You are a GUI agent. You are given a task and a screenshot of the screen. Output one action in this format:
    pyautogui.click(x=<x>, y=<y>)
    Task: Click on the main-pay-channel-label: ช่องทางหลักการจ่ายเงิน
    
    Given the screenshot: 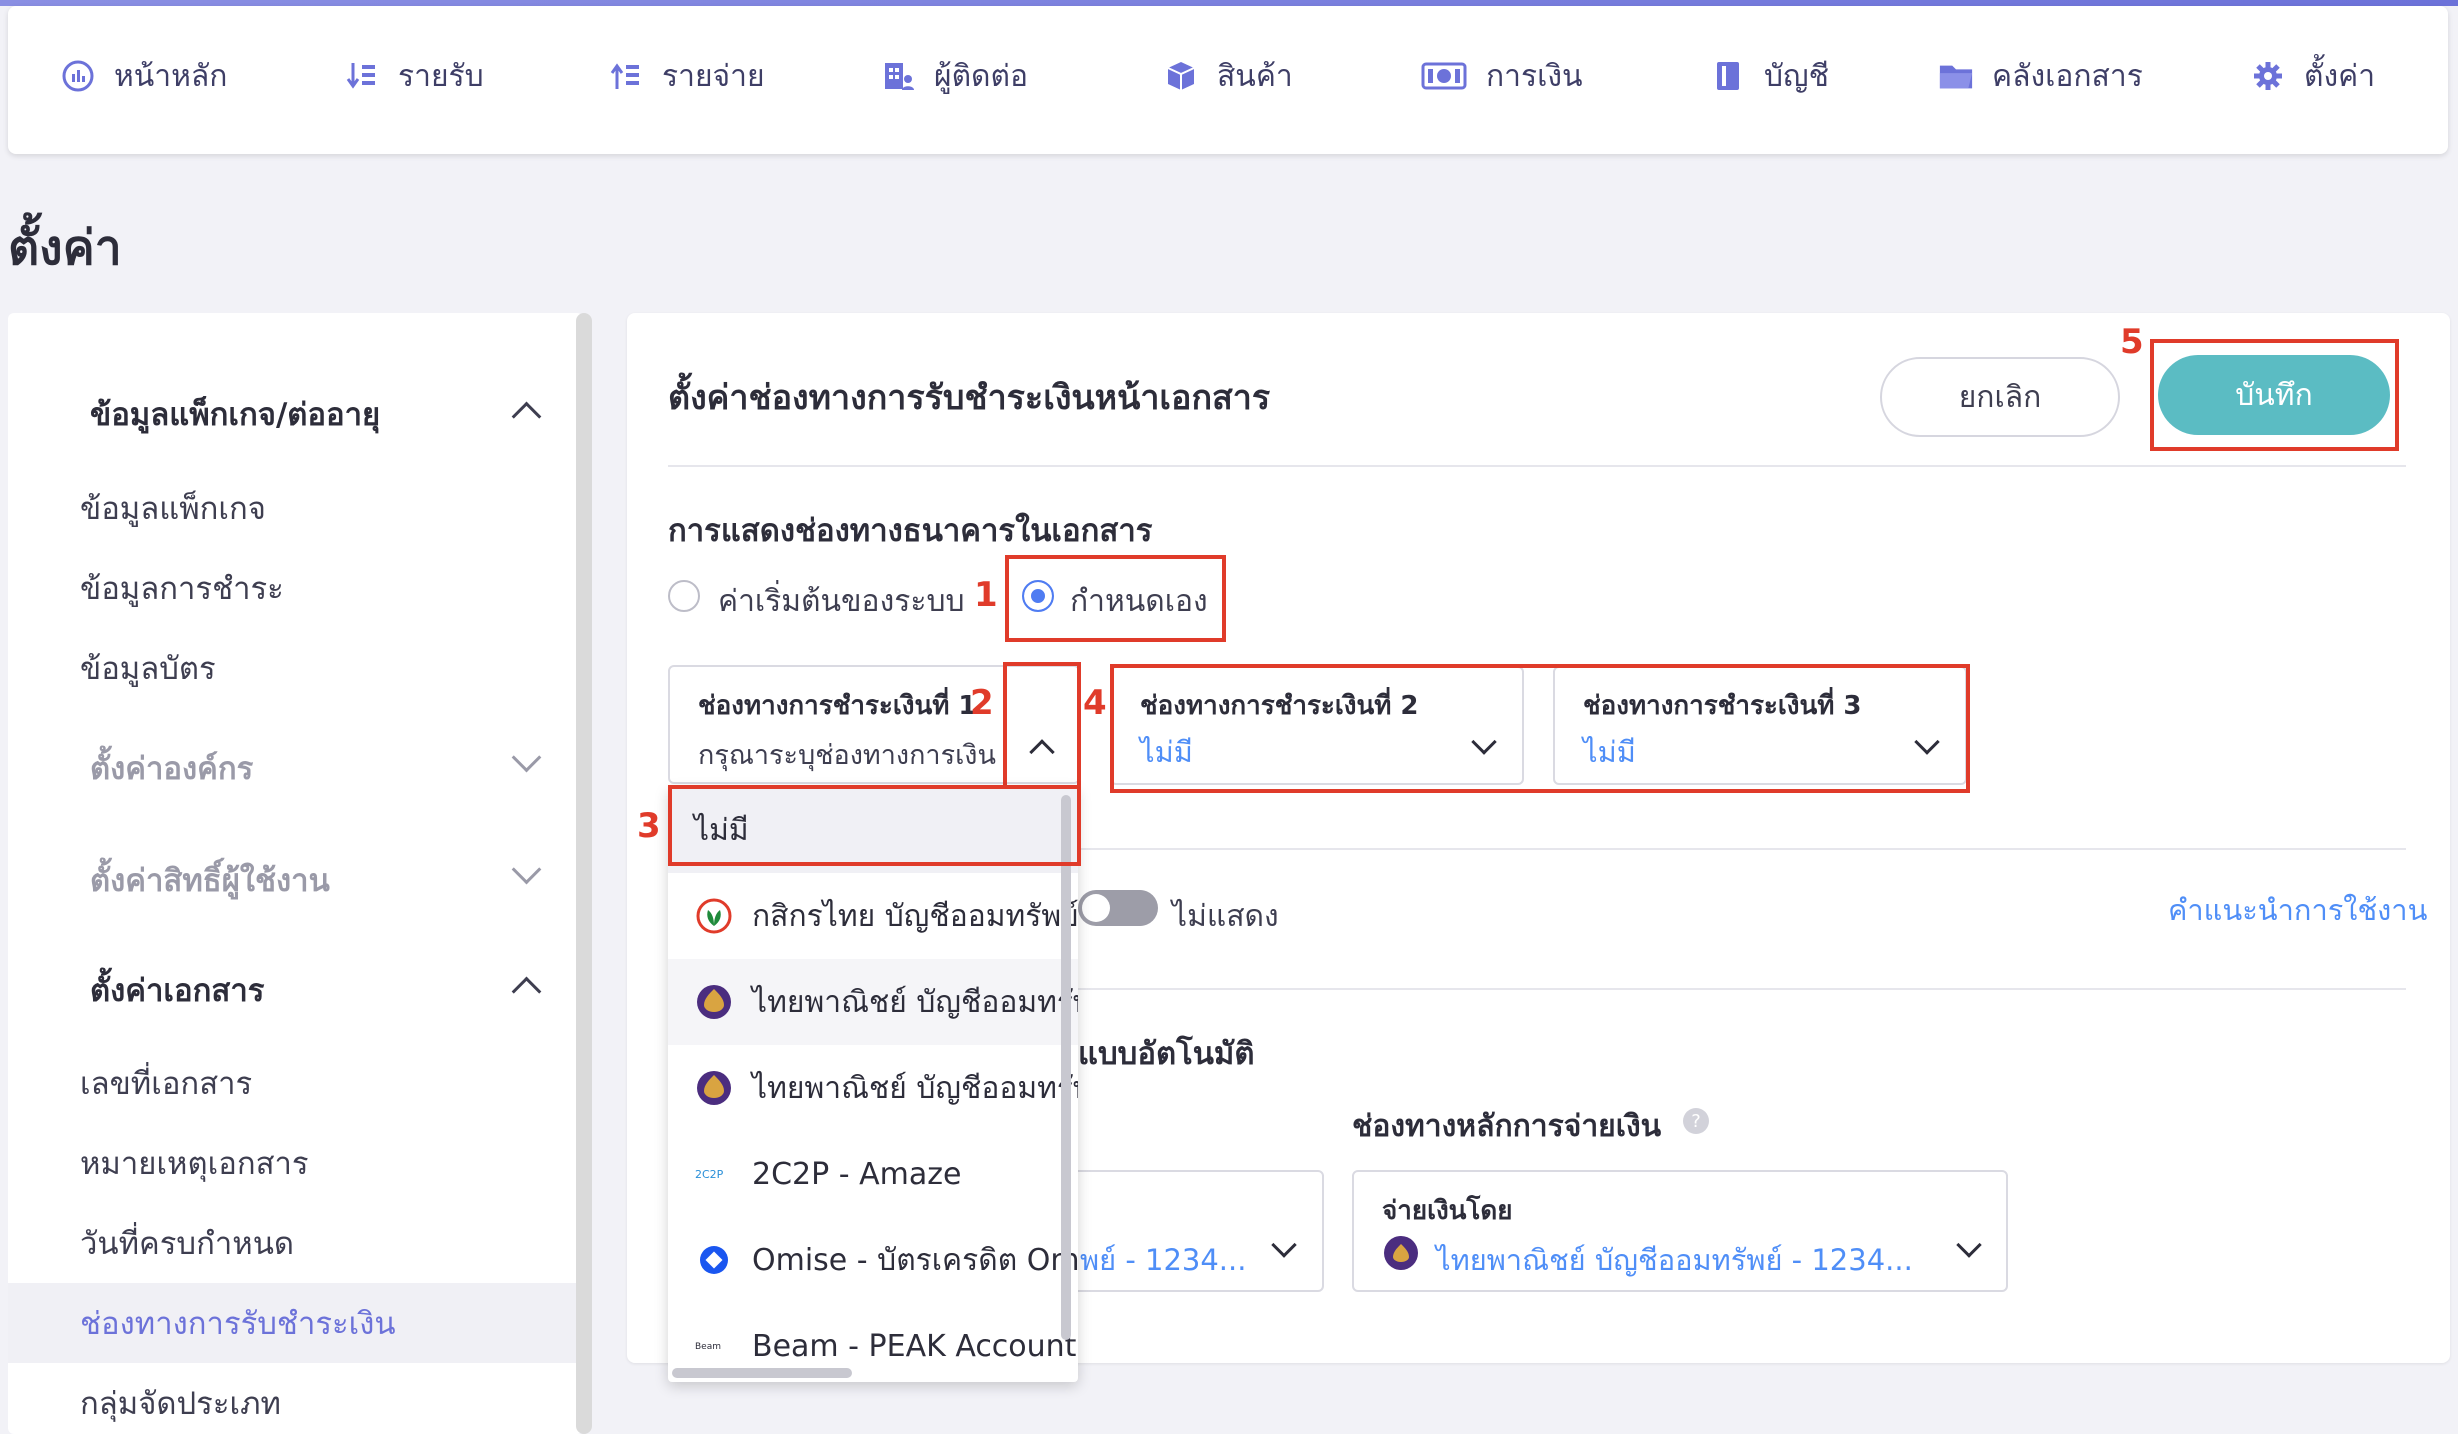 What is the action you would take?
    pyautogui.click(x=1507, y=1126)
    